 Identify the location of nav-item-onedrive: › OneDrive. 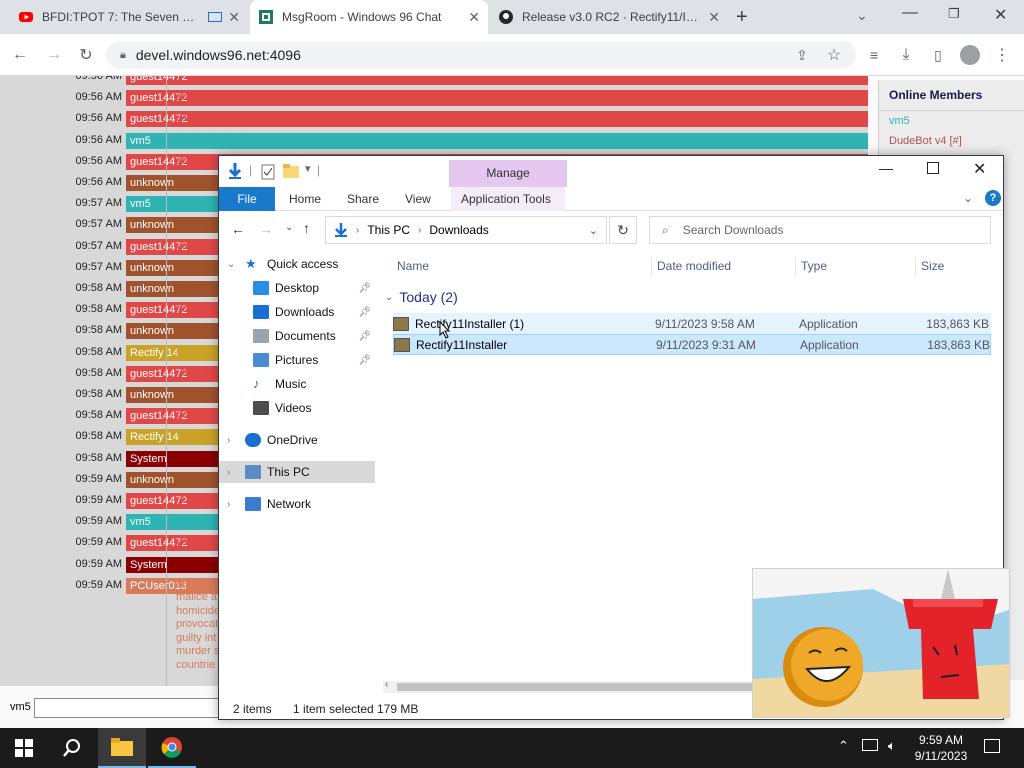
(297, 440).